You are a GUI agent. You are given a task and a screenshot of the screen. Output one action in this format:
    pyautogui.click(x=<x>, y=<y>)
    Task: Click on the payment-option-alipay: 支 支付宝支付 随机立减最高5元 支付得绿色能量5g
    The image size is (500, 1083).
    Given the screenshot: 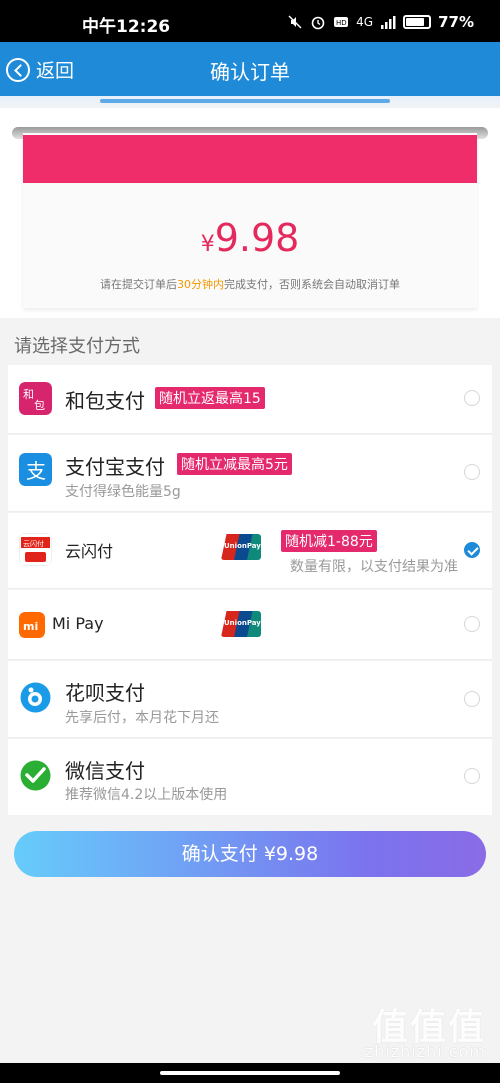 What is the action you would take?
    pyautogui.click(x=250, y=473)
    